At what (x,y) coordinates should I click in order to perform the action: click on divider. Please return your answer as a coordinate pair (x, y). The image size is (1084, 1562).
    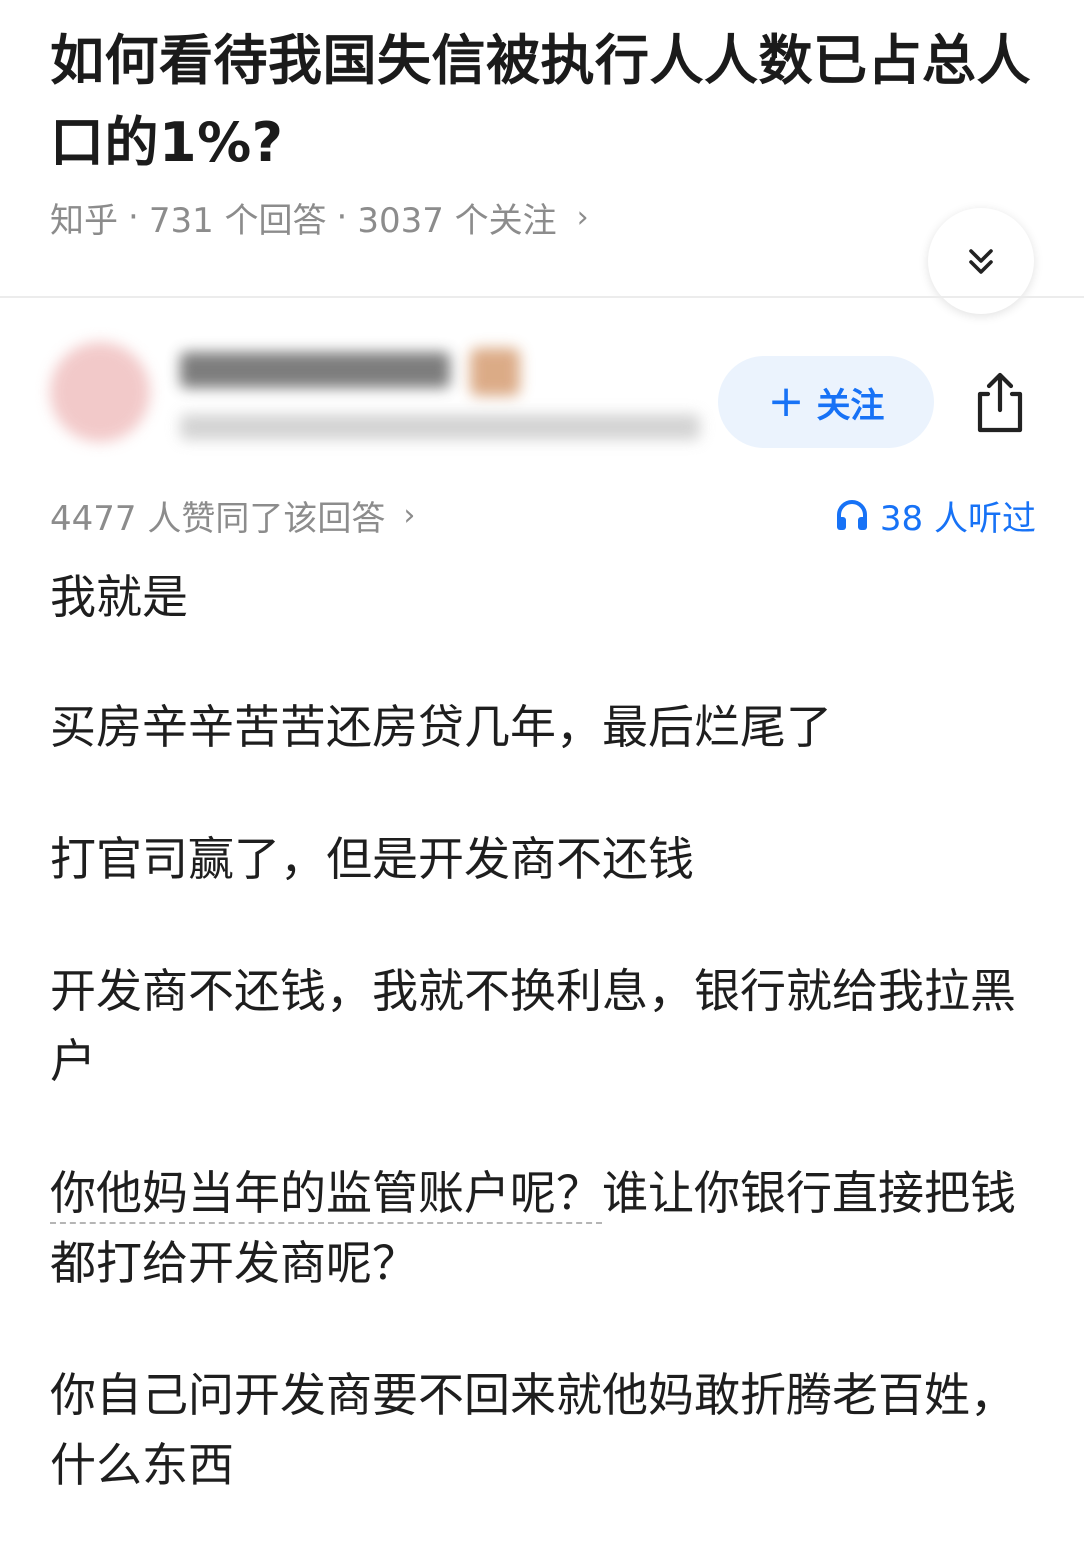
    Looking at the image, I should click on (542, 297).